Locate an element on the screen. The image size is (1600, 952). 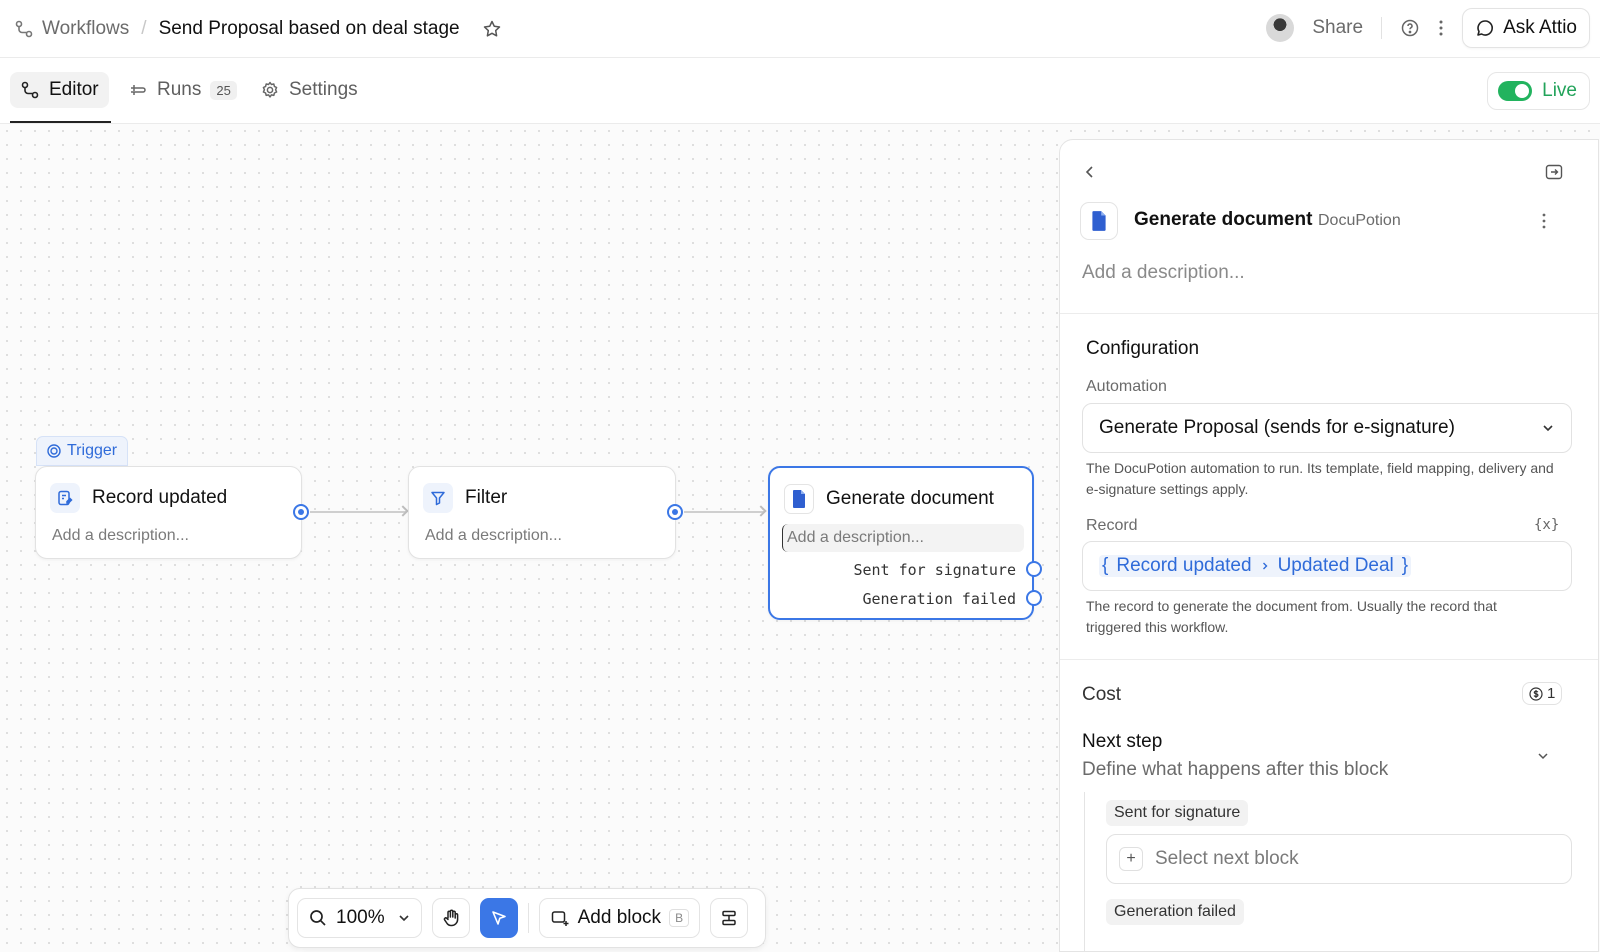
pointer-icon is located at coordinates (499, 918).